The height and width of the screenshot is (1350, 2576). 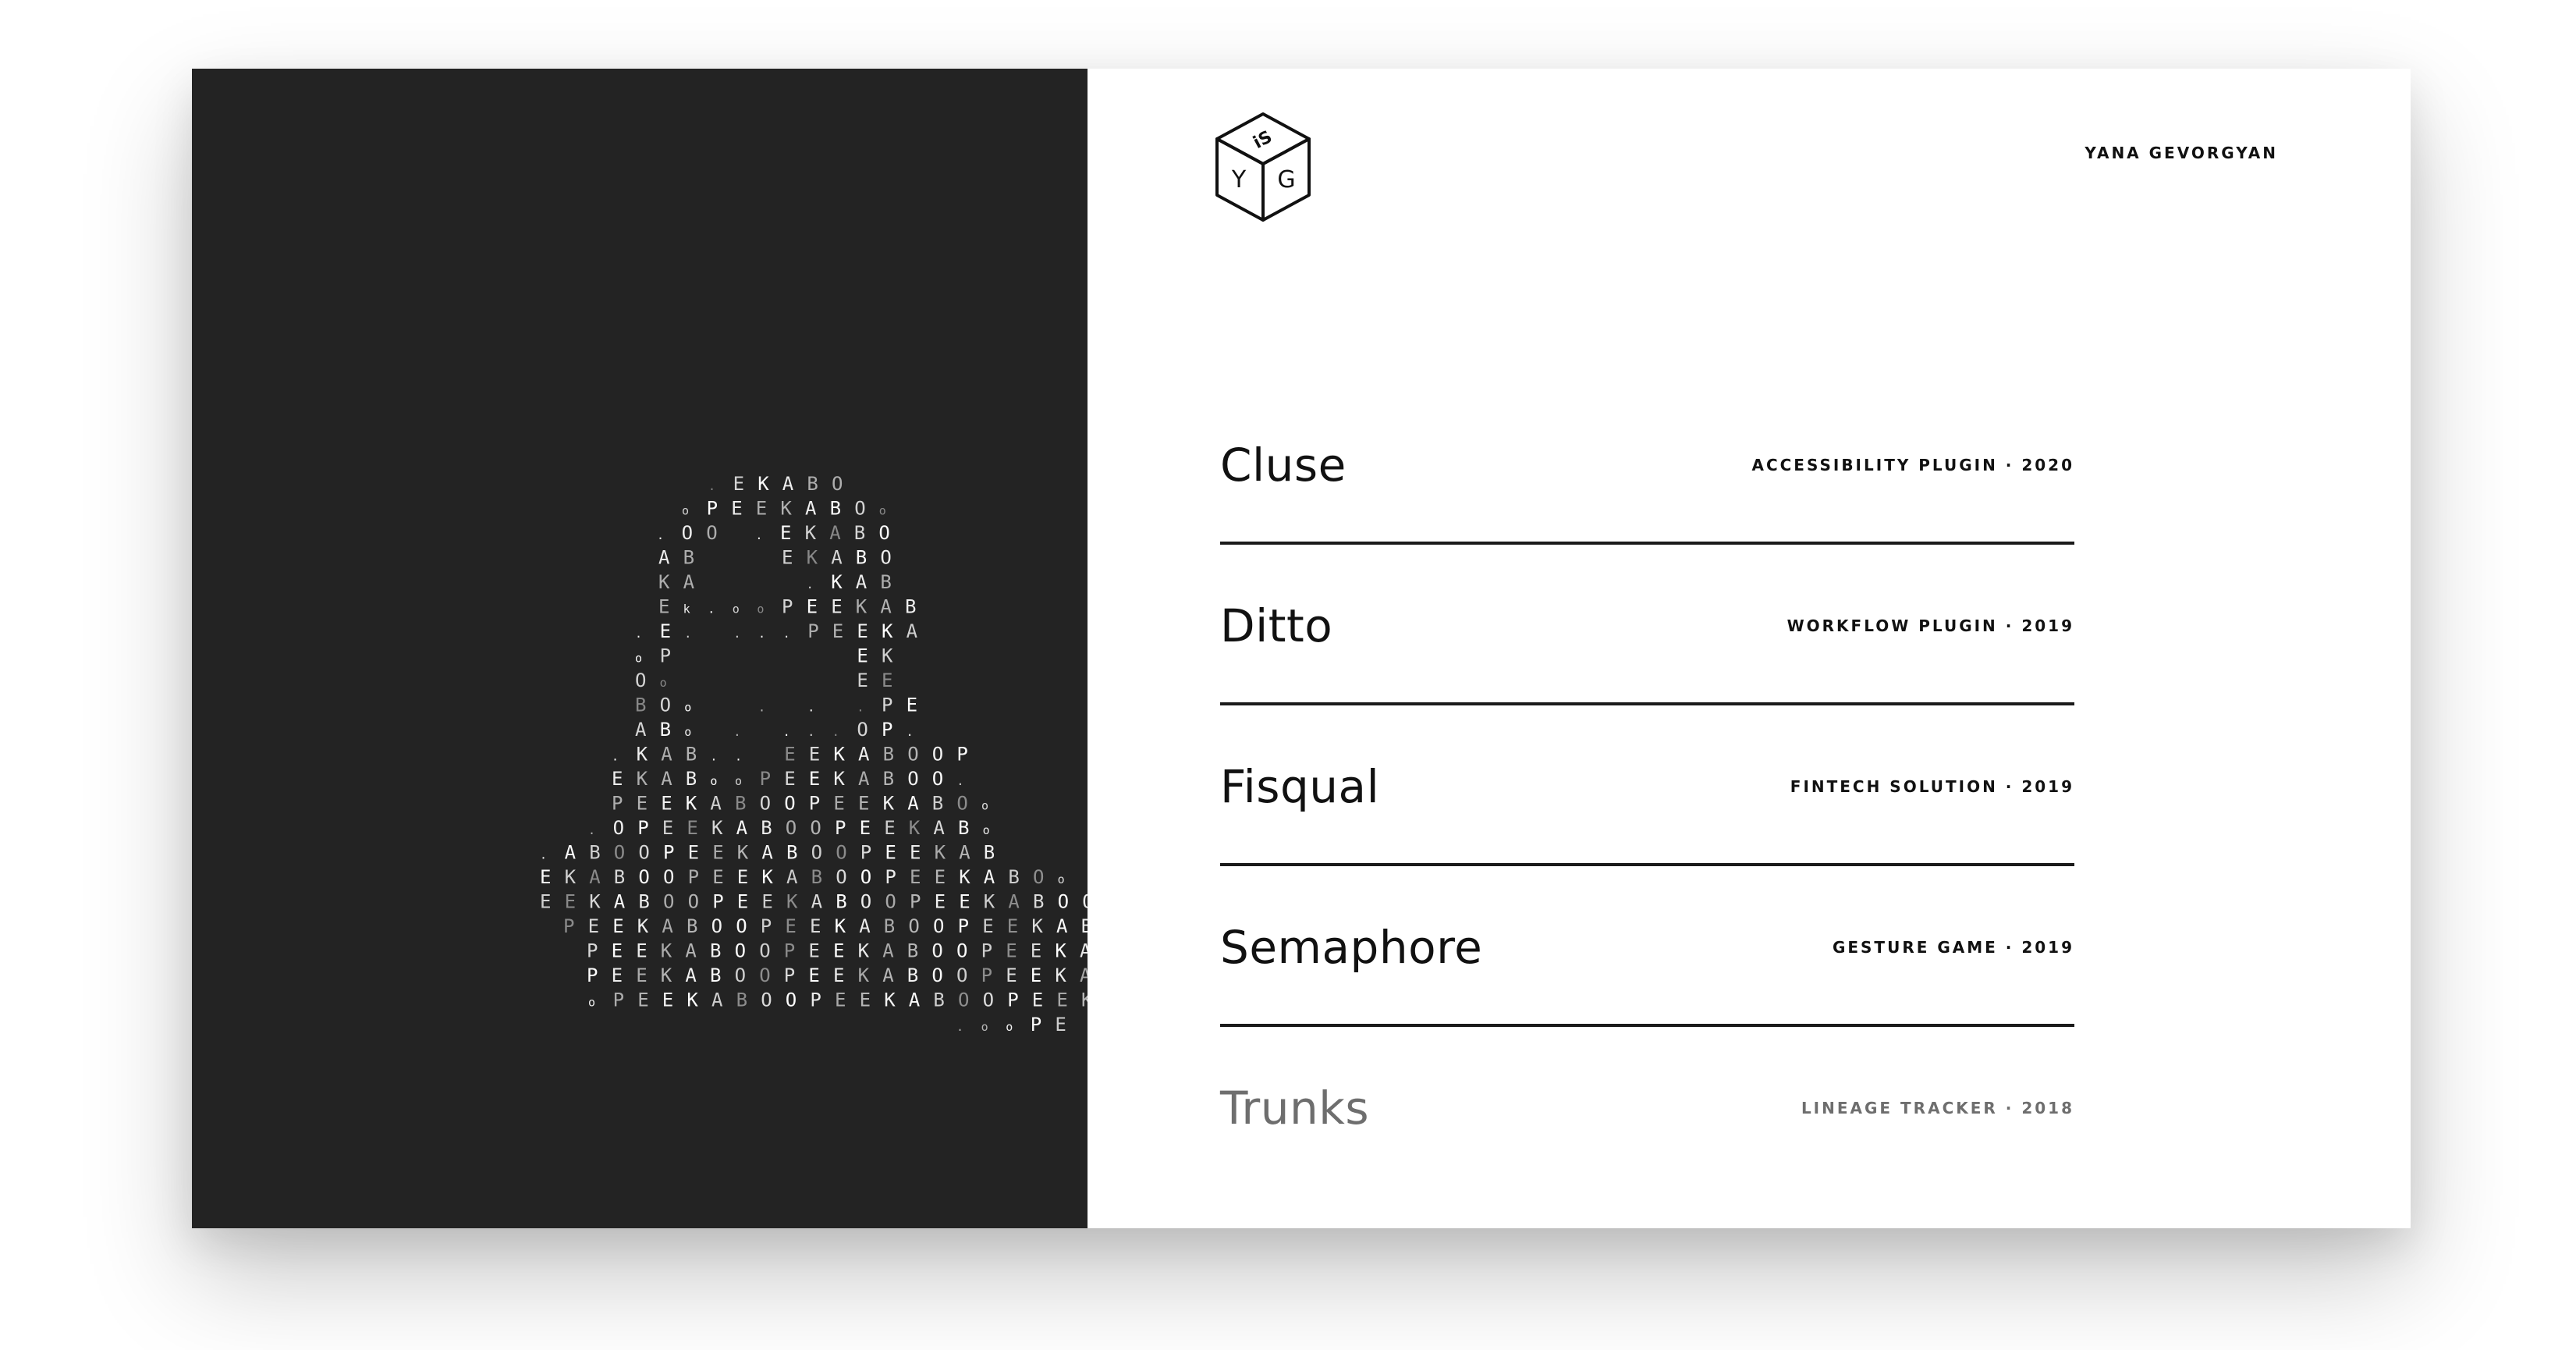 What do you see at coordinates (686, 609) in the screenshot?
I see `art-glyph: k` at bounding box center [686, 609].